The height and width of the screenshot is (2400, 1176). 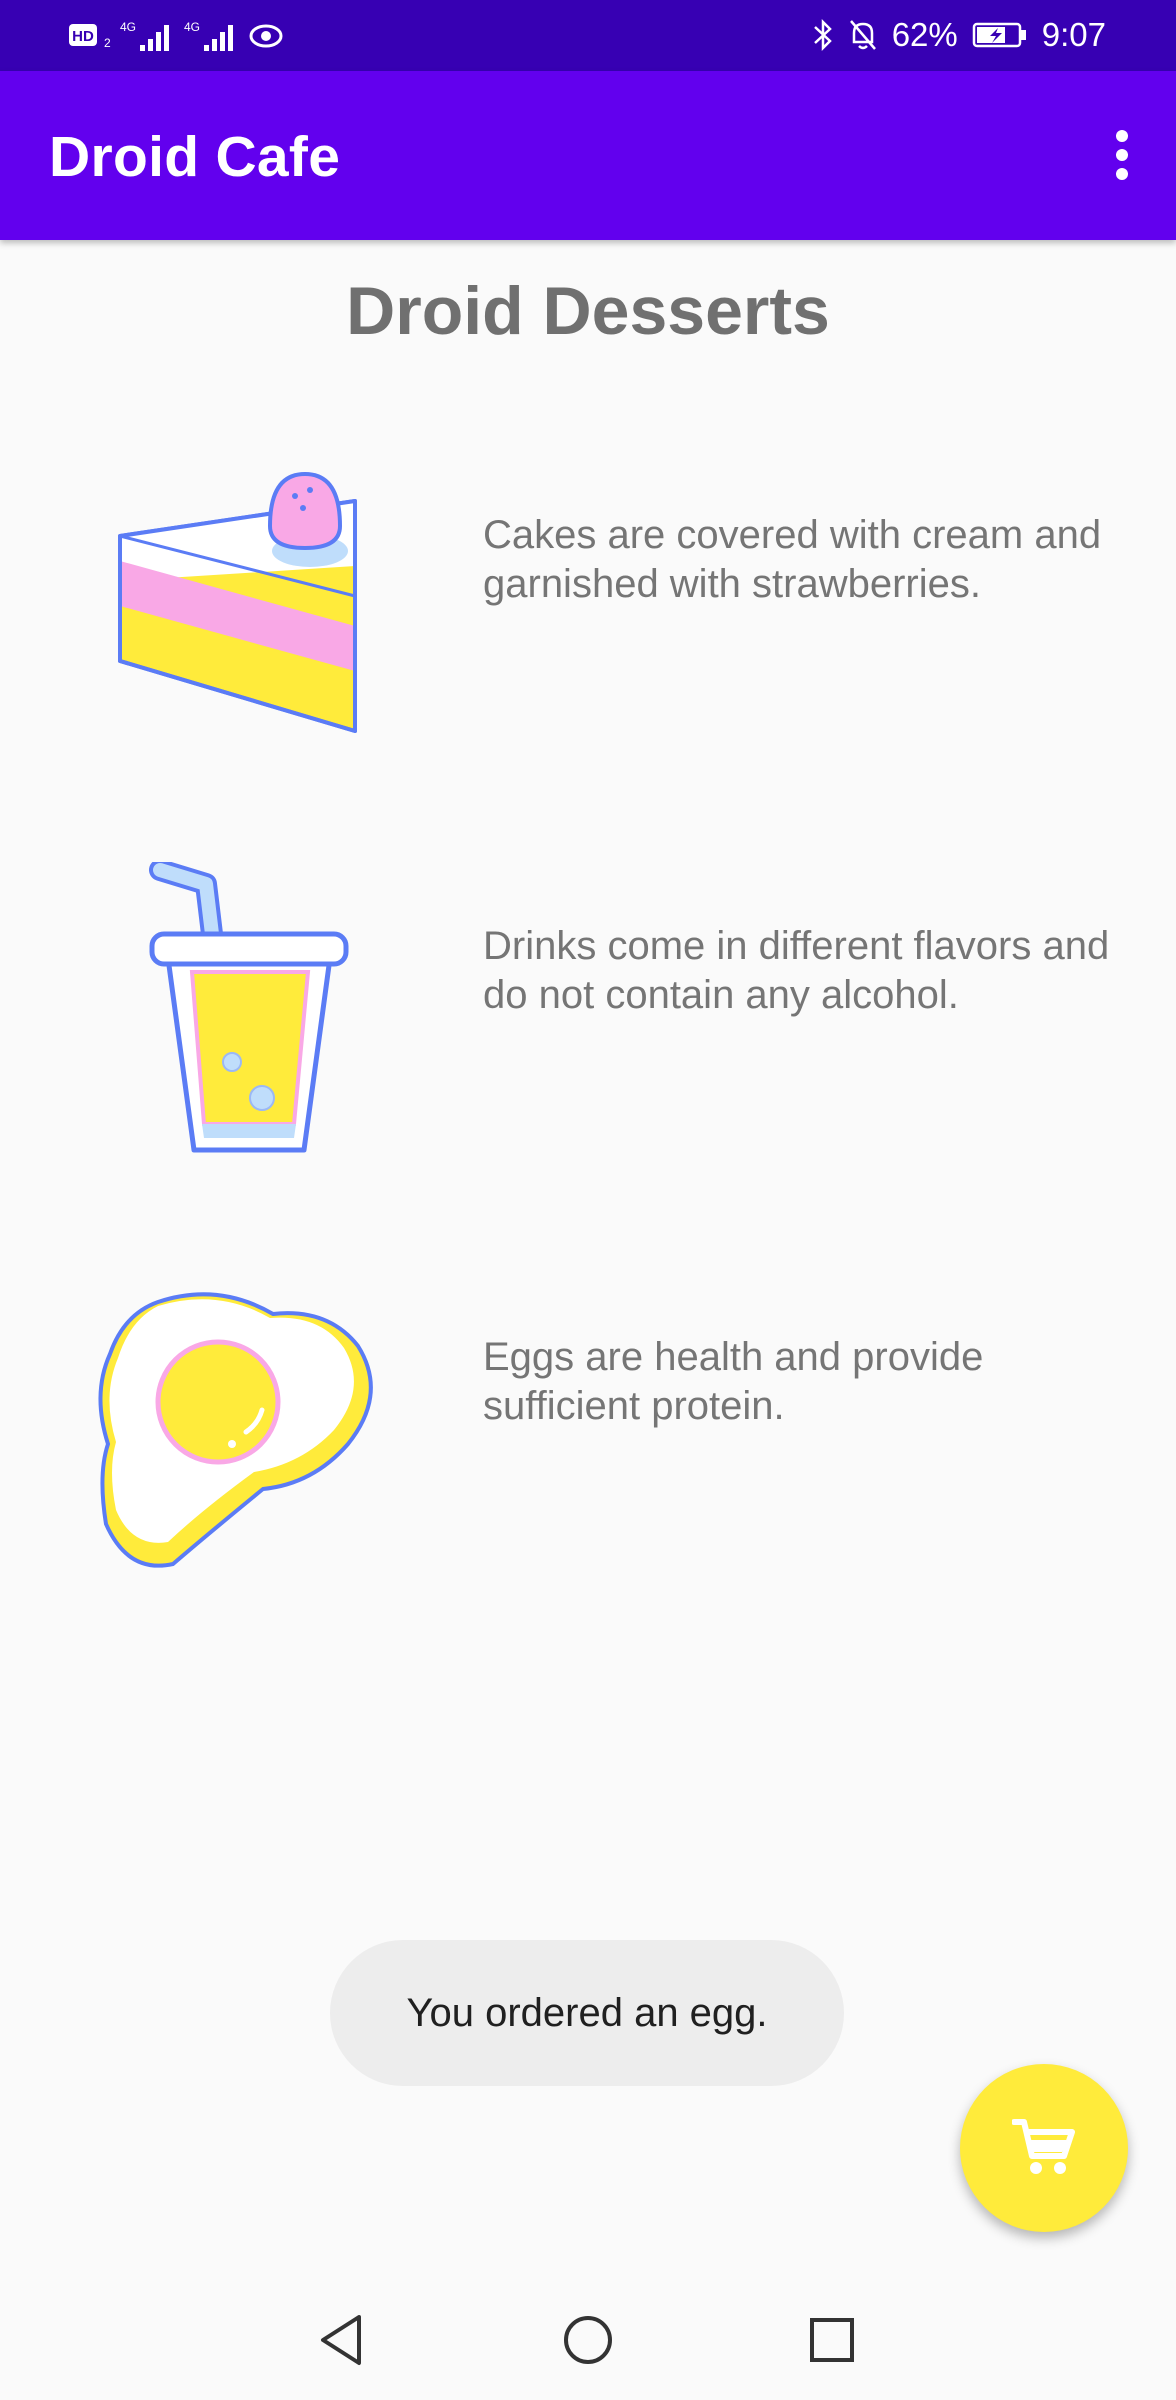 I want to click on signal-icon-2: 4G, so click(x=208, y=35).